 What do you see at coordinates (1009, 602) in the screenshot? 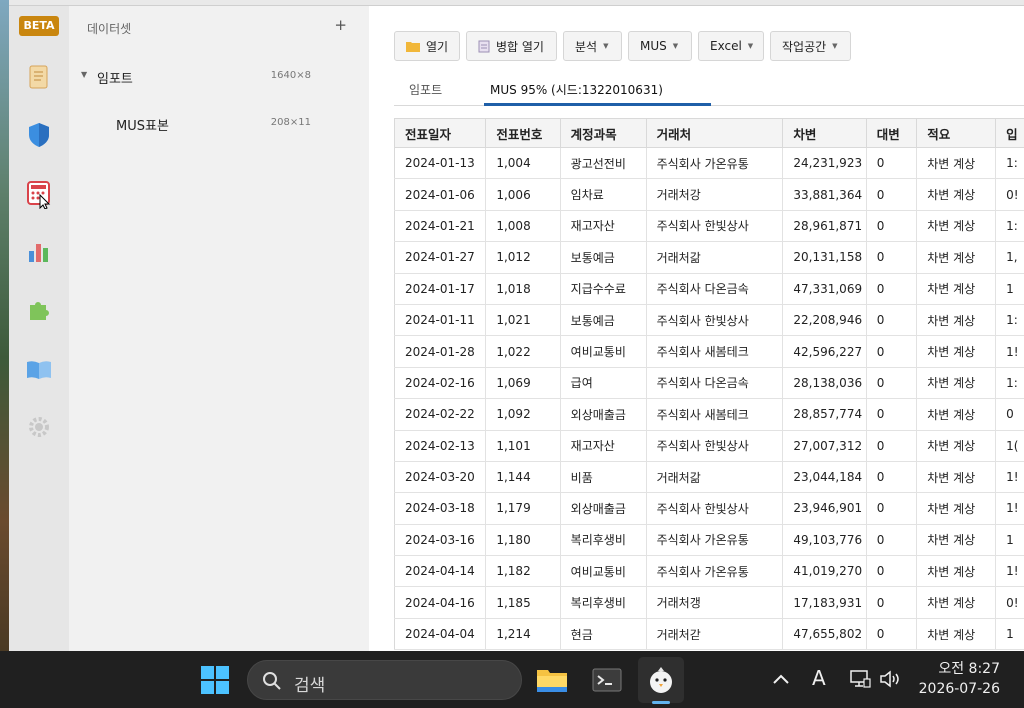
I see `table-cell: 0!` at bounding box center [1009, 602].